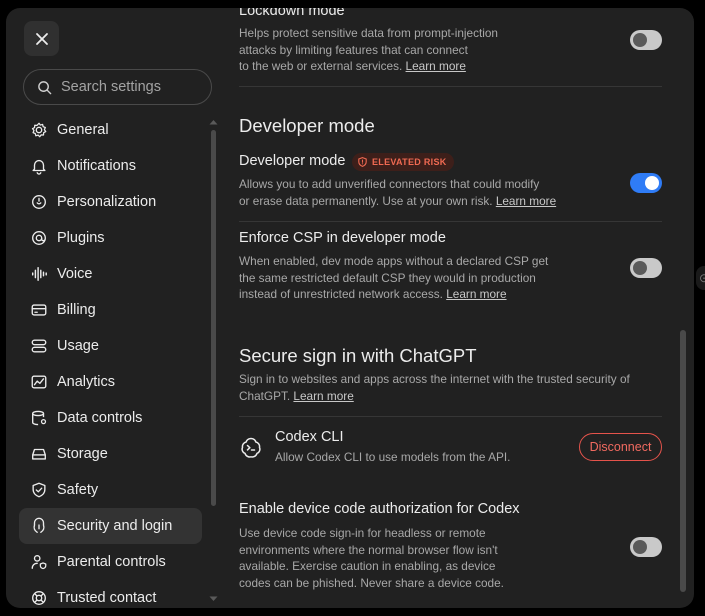 This screenshot has width=705, height=616. I want to click on gear-icon, so click(39, 130).